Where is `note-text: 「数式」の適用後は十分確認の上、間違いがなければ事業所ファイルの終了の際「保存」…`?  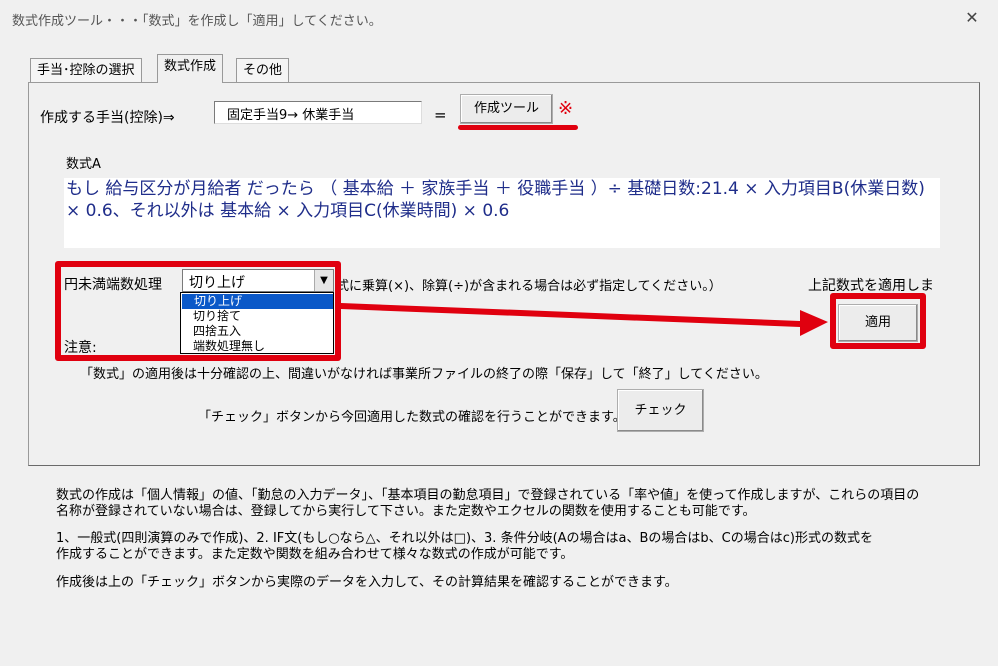 note-text: 「数式」の適用後は十分確認の上、間違いがなければ事業所ファイルの終了の際「保存」… is located at coordinates (424, 374).